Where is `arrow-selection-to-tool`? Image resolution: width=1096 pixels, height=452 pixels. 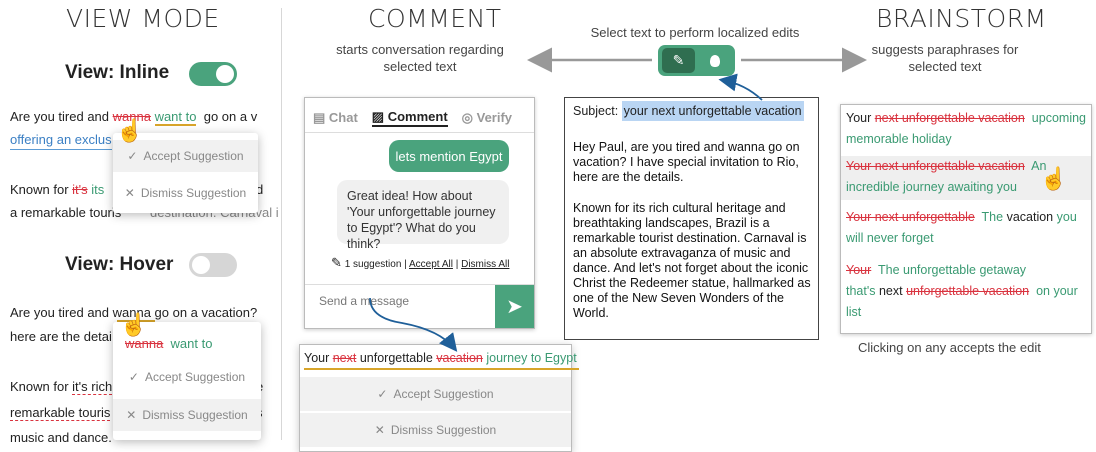 arrow-selection-to-tool is located at coordinates (740, 87).